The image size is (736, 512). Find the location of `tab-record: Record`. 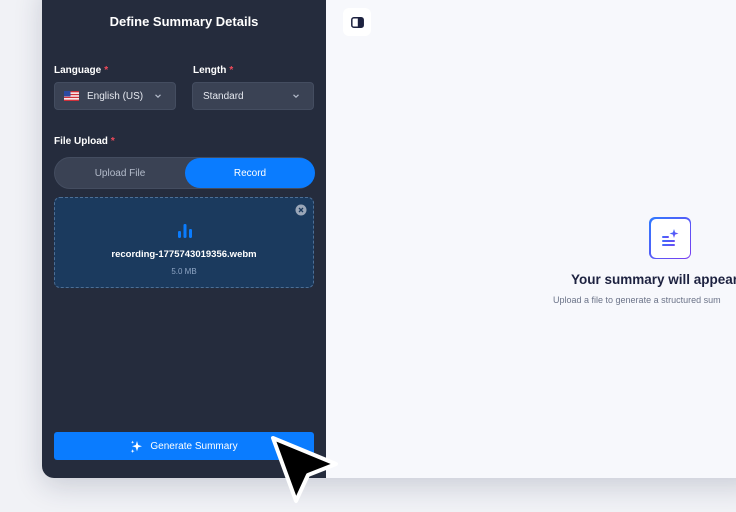

tab-record: Record is located at coordinates (250, 173).